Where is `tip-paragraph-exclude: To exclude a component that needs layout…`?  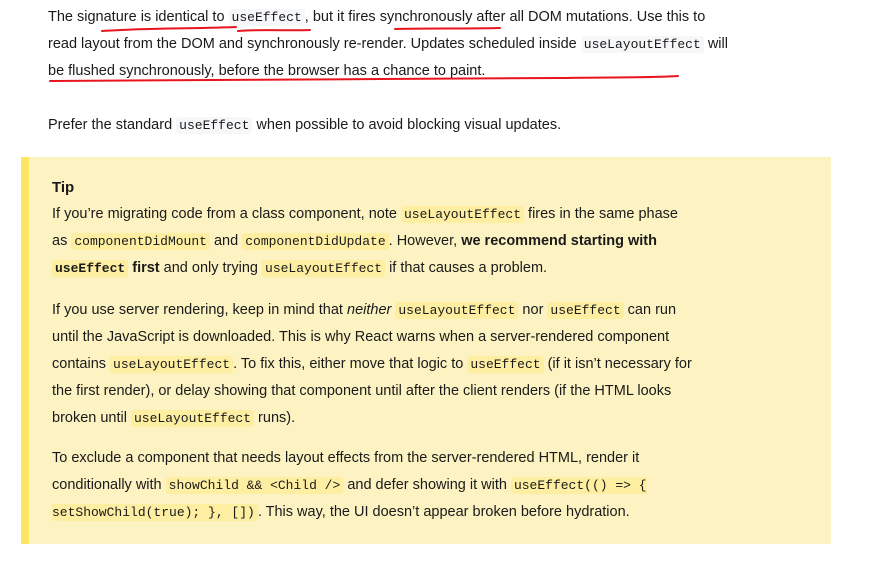
tip-paragraph-exclude: To exclude a component that needs layout… is located at coordinates (372, 485).